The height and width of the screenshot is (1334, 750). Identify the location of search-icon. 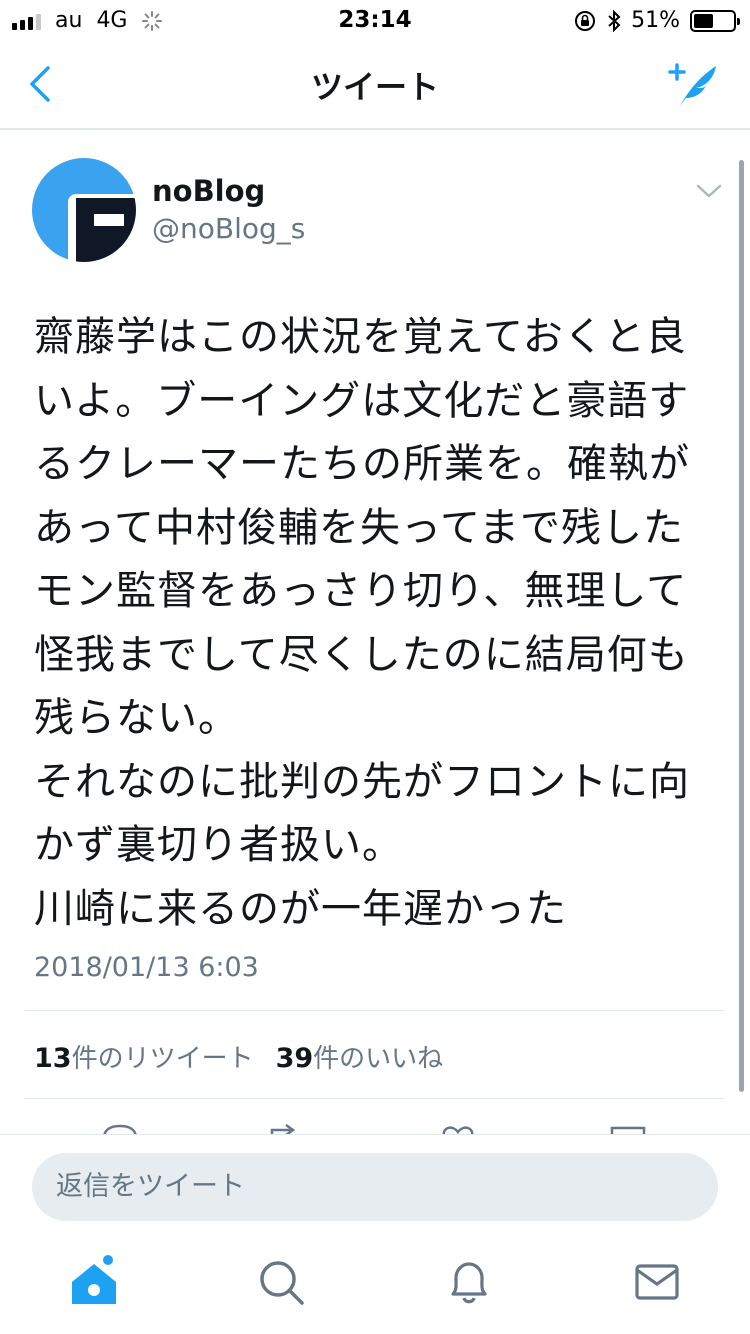
(281, 1282).